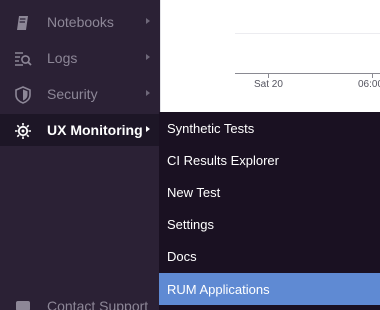 This screenshot has width=380, height=310. What do you see at coordinates (369, 84) in the screenshot?
I see `x-tick-label: 06:00` at bounding box center [369, 84].